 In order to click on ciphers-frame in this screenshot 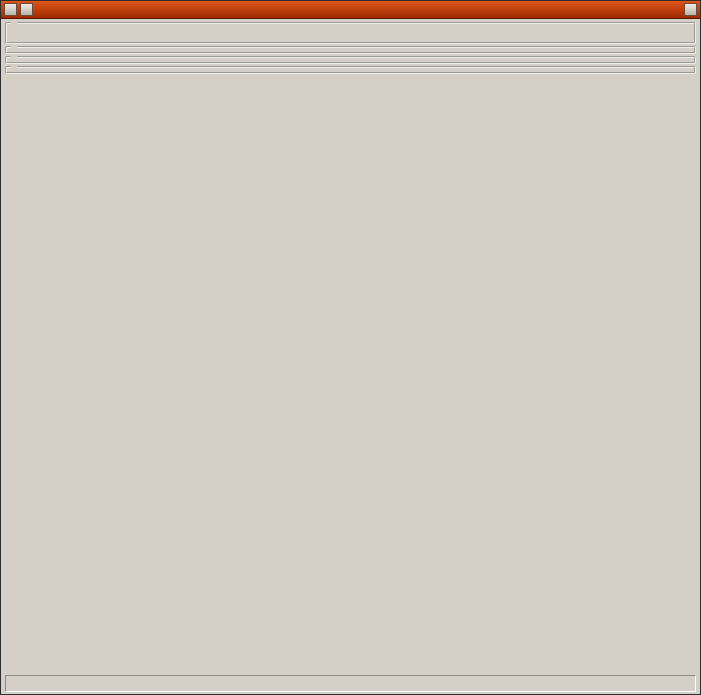, I will do `click(350, 60)`.